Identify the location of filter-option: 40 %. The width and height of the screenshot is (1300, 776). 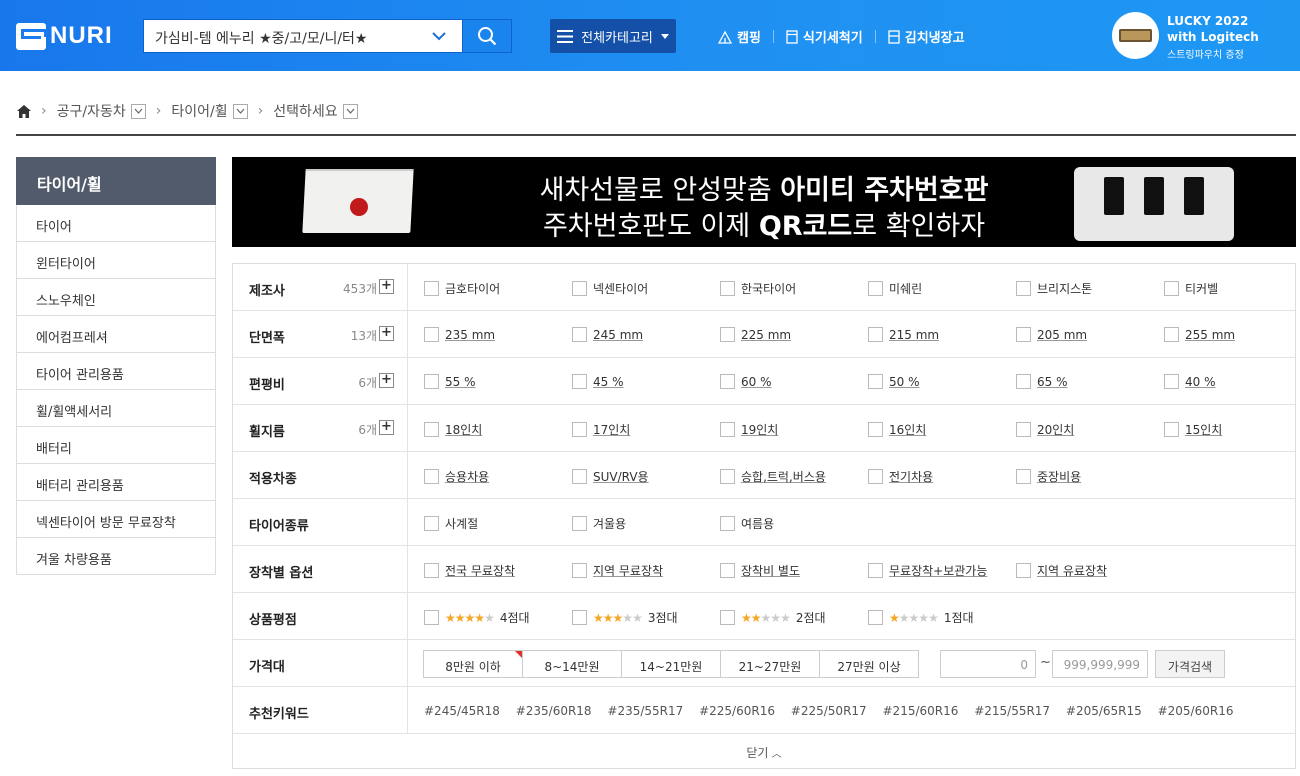
(1190, 381).